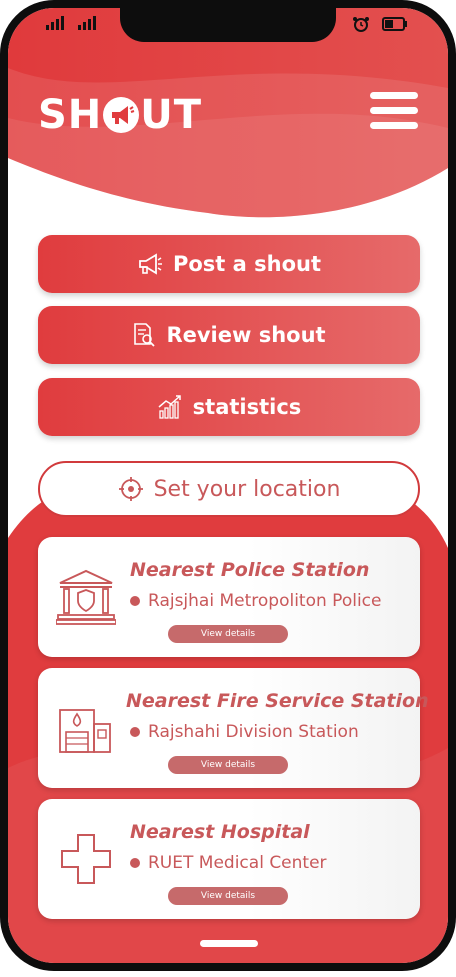 The image size is (456, 977). I want to click on card-subtitle-row: Rajsjhai Metropoliton Police, so click(255, 601).